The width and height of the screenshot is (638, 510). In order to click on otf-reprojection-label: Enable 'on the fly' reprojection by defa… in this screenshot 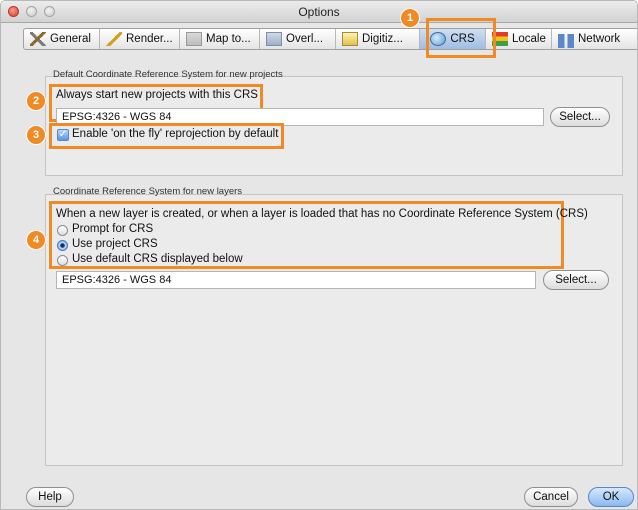, I will do `click(175, 134)`.